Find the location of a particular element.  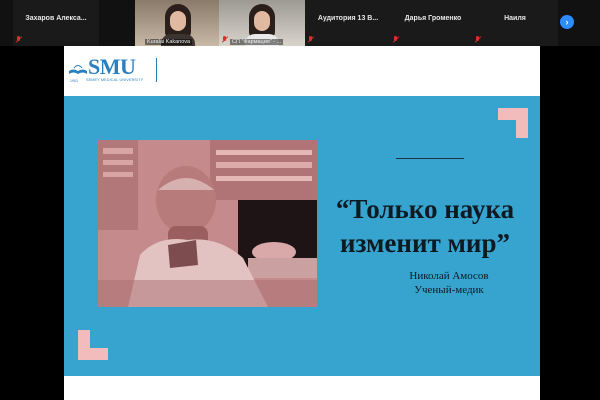

book-icon is located at coordinates (78, 69).